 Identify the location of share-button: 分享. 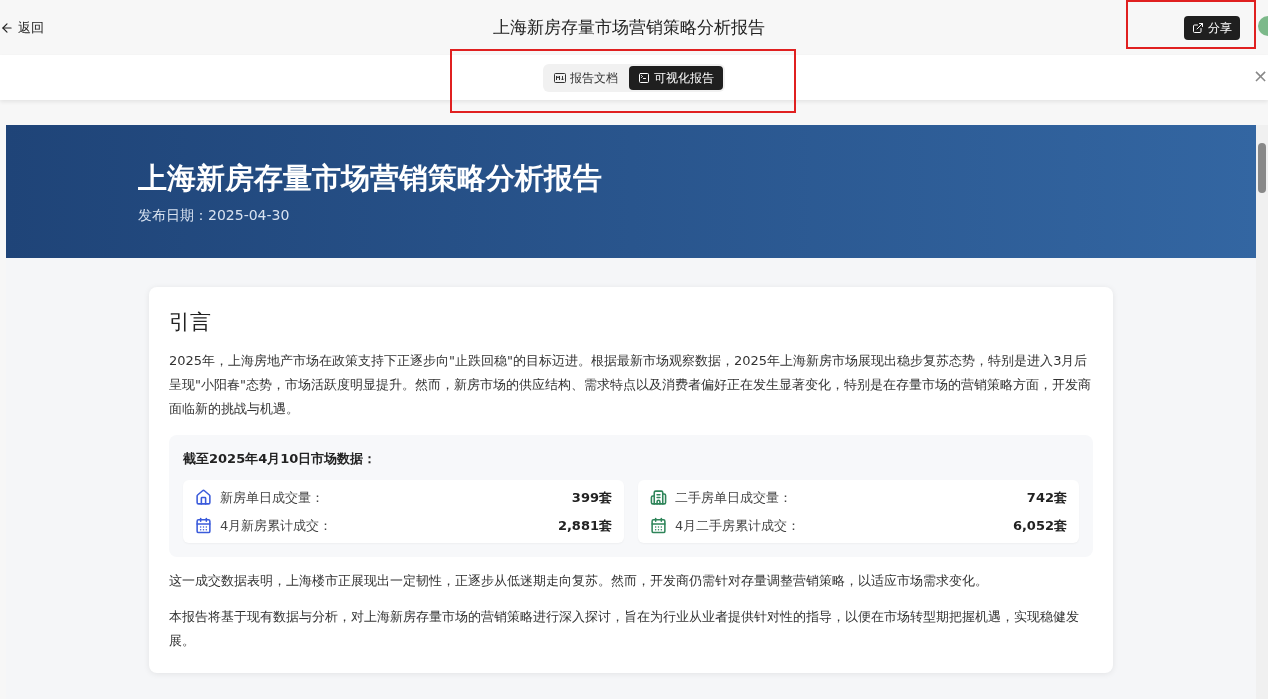
(1212, 27).